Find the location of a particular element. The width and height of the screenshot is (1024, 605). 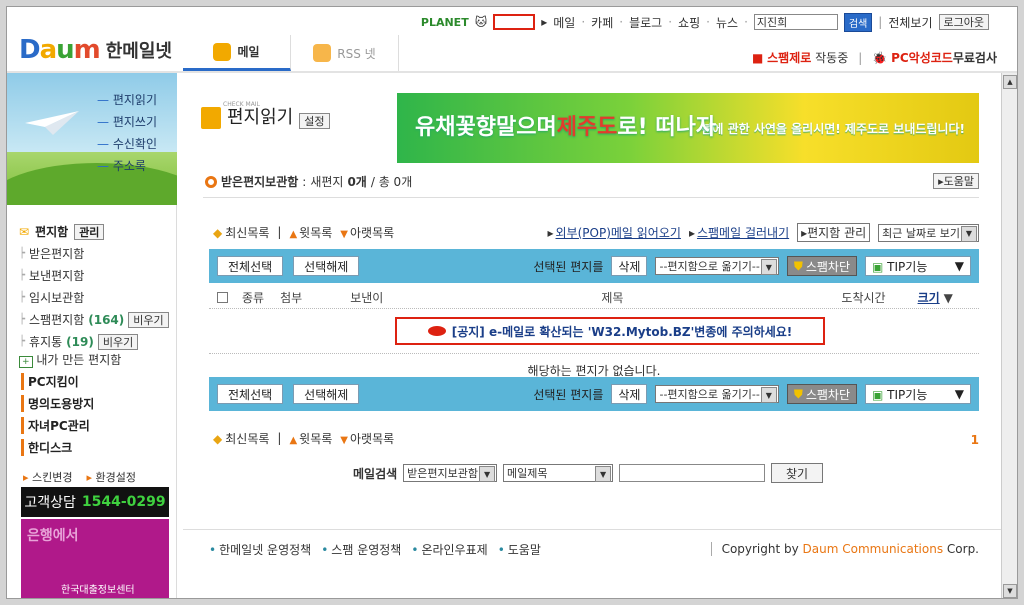

col-arrival: 도착시간 is located at coordinates (863, 297).